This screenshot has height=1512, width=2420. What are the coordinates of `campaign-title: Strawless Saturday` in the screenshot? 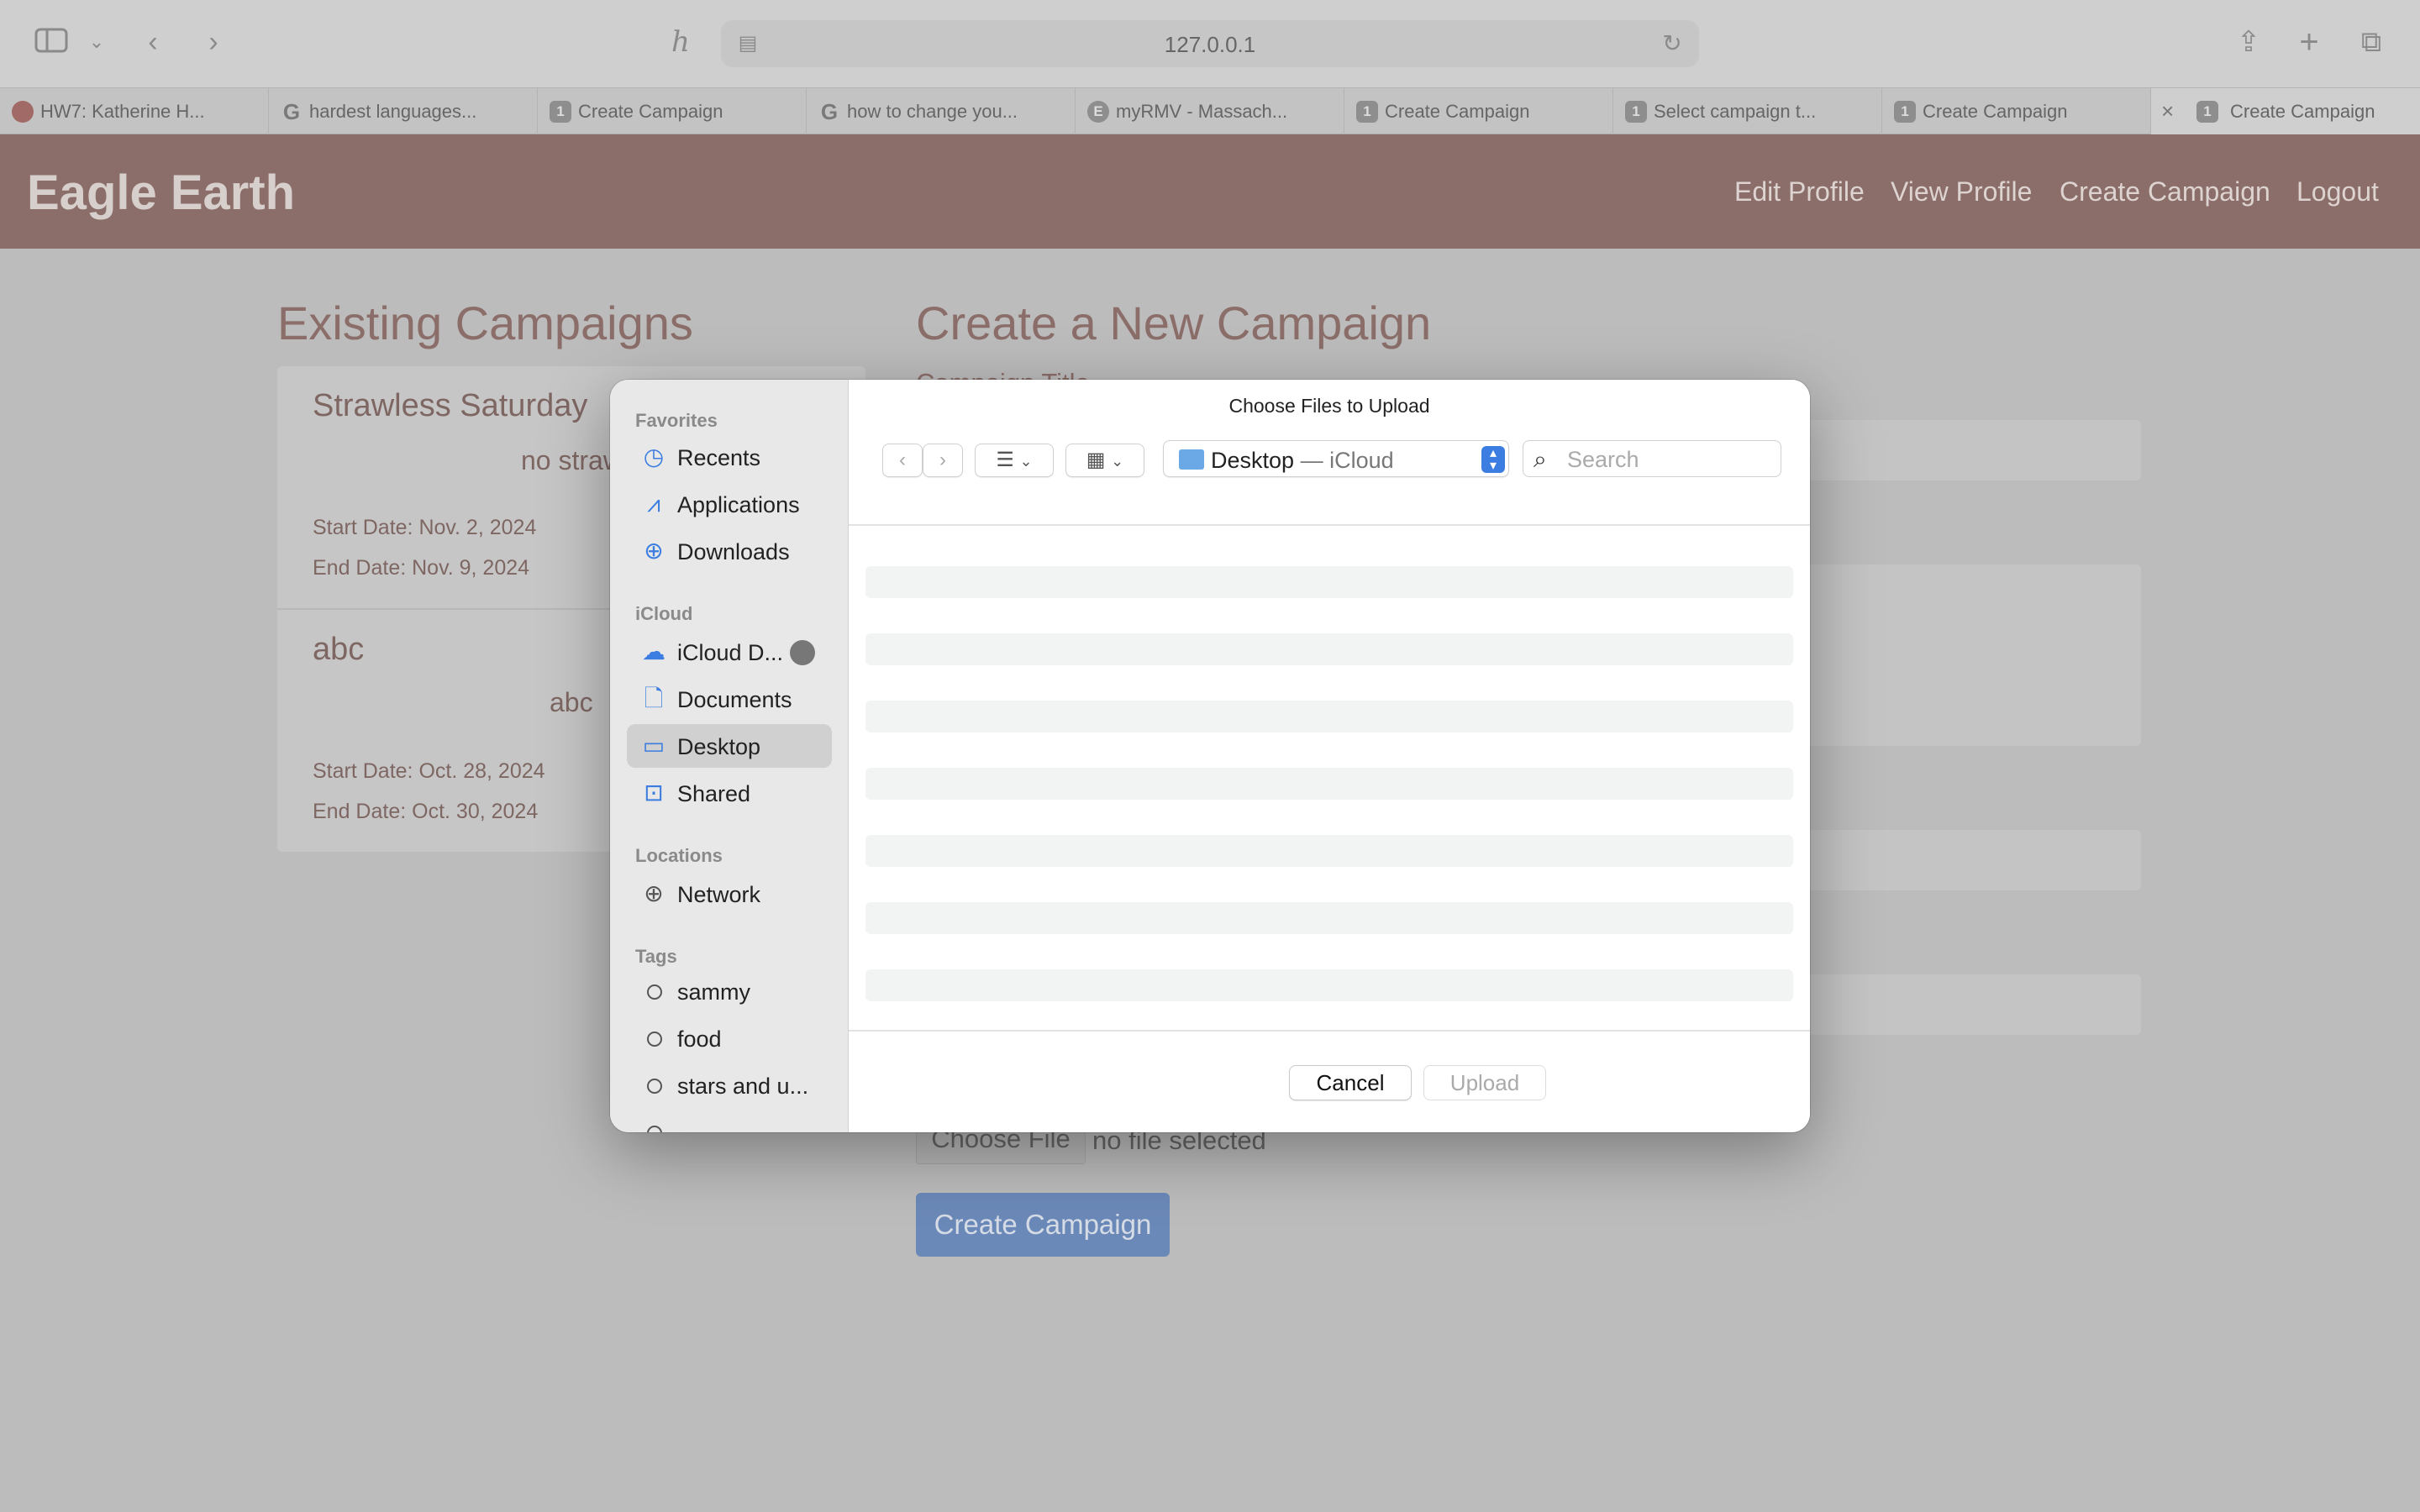 It's located at (450, 406).